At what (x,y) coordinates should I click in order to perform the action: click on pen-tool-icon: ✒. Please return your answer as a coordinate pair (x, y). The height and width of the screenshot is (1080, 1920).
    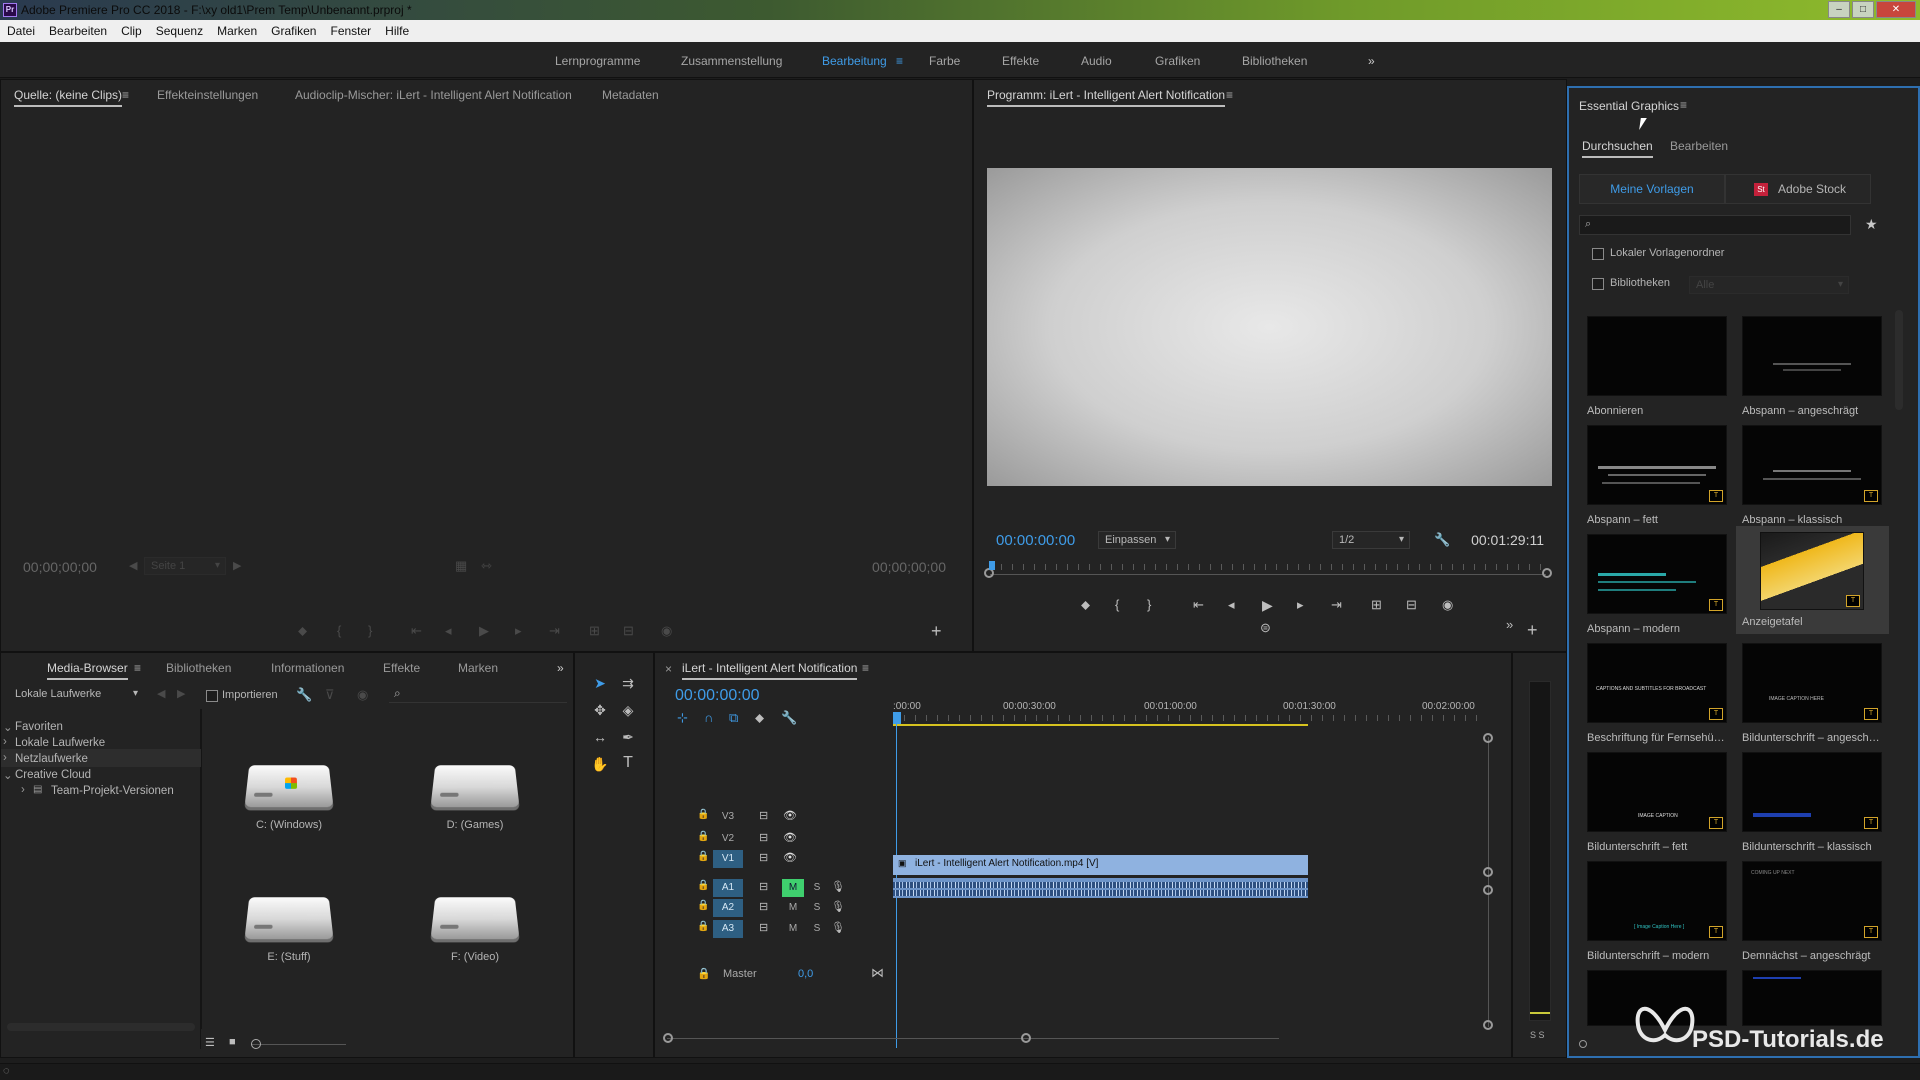
    Looking at the image, I should click on (628, 737).